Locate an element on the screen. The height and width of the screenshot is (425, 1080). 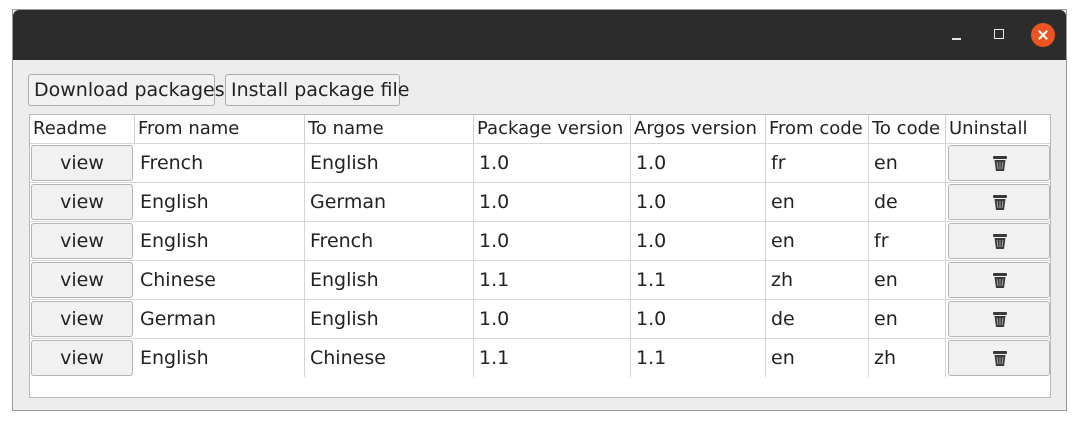
from-name-cell: Chinese is located at coordinates (220, 280).